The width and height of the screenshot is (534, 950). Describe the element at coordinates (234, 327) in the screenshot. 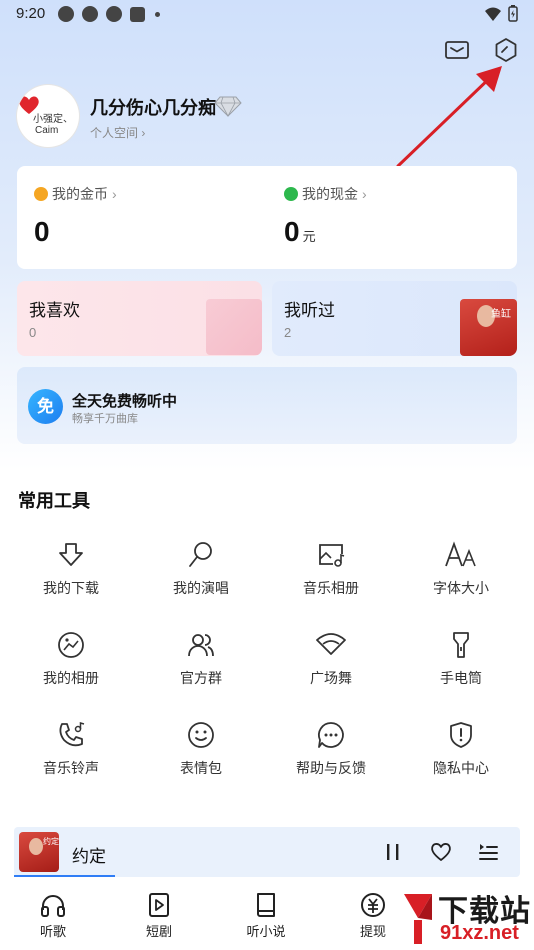

I see `likes-cover-placeholder` at that location.